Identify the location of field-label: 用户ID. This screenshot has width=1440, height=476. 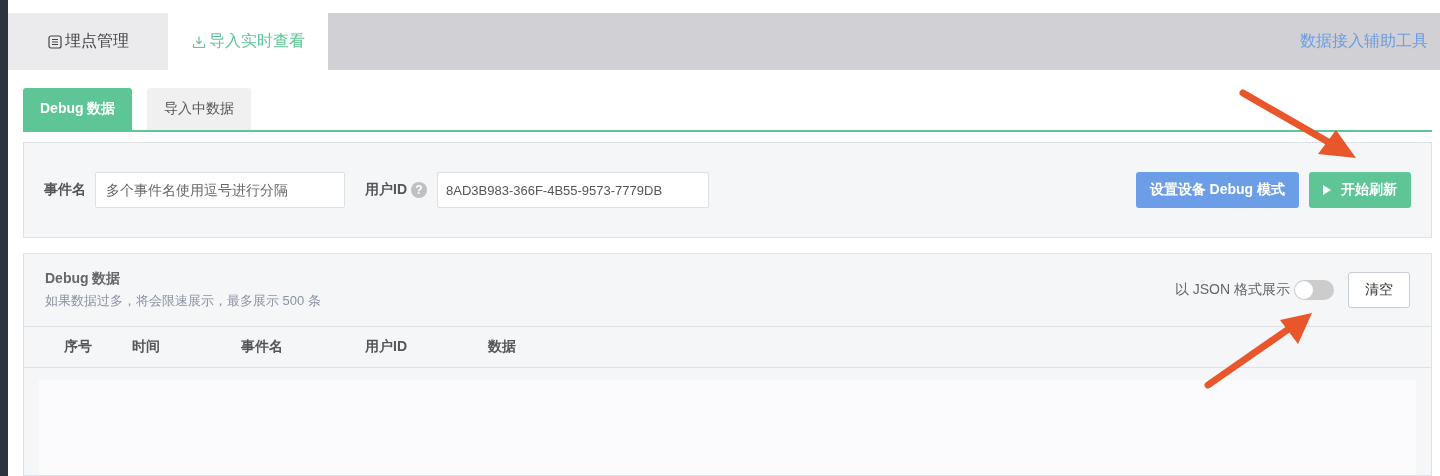
(386, 190).